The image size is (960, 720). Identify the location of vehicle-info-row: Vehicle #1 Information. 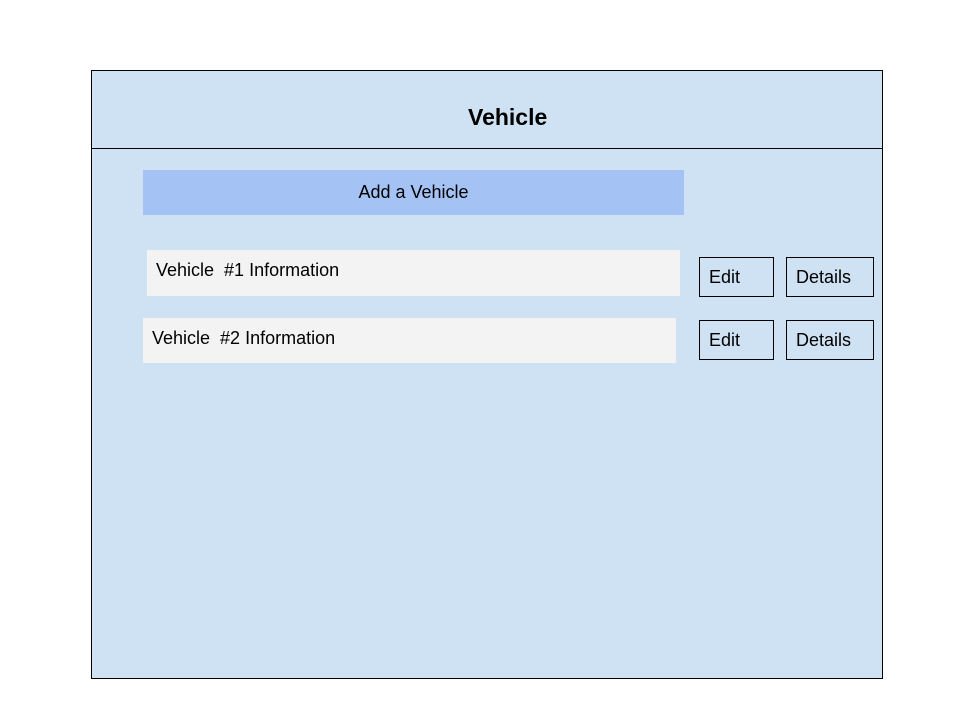
(413, 273).